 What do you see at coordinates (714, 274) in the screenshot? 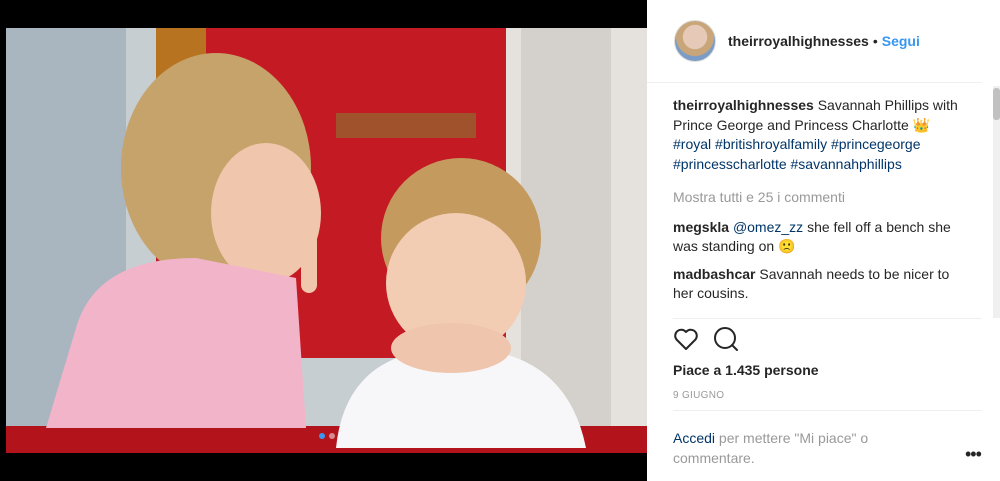
I see `comment-username: madbashcar` at bounding box center [714, 274].